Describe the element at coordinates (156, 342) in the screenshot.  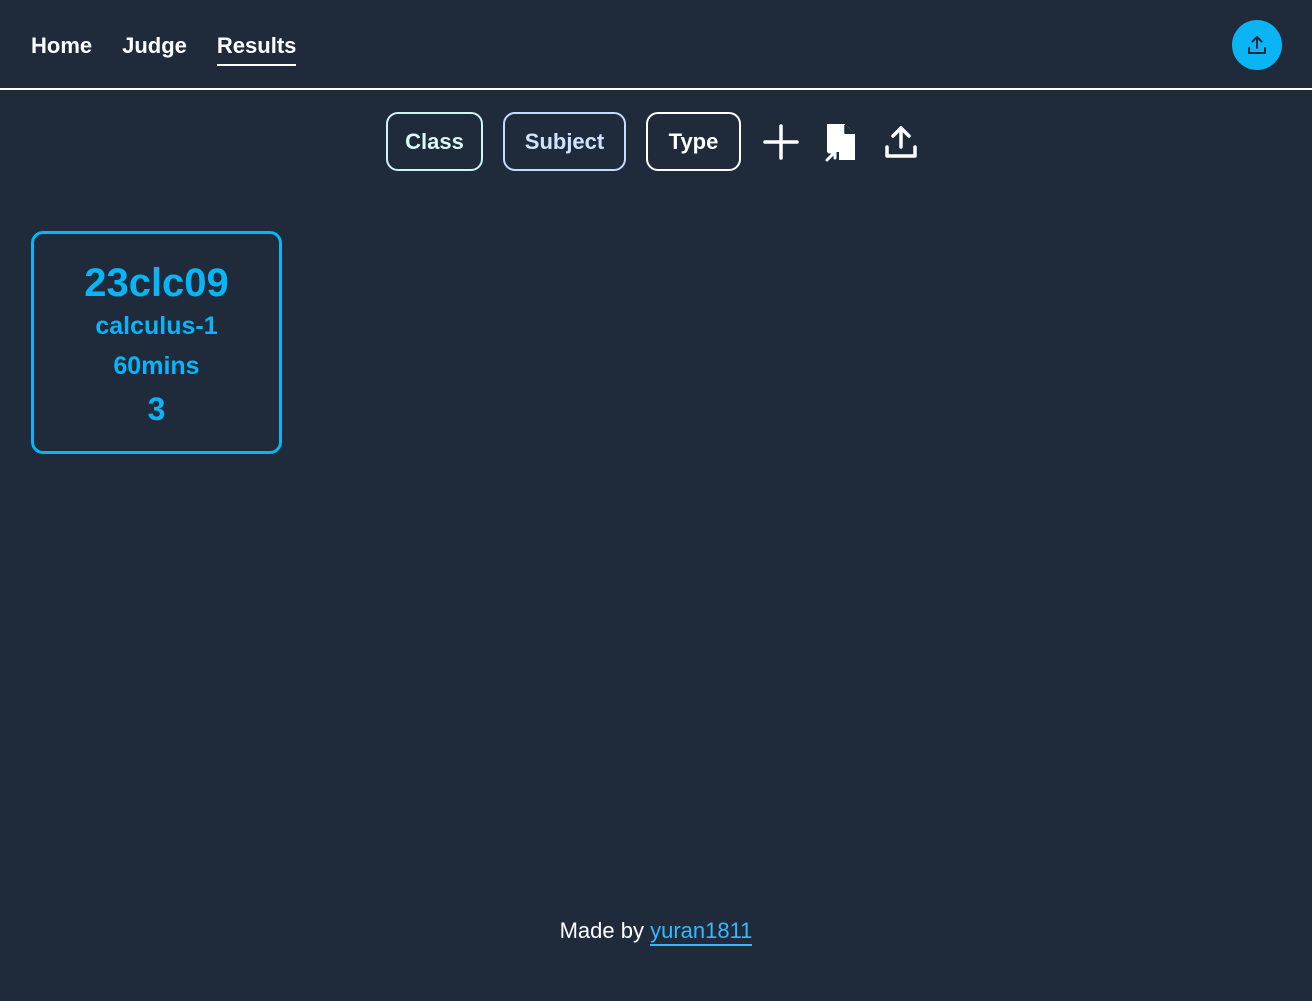
I see `result-card: 23clc09 calculus-1 60mins 3` at that location.